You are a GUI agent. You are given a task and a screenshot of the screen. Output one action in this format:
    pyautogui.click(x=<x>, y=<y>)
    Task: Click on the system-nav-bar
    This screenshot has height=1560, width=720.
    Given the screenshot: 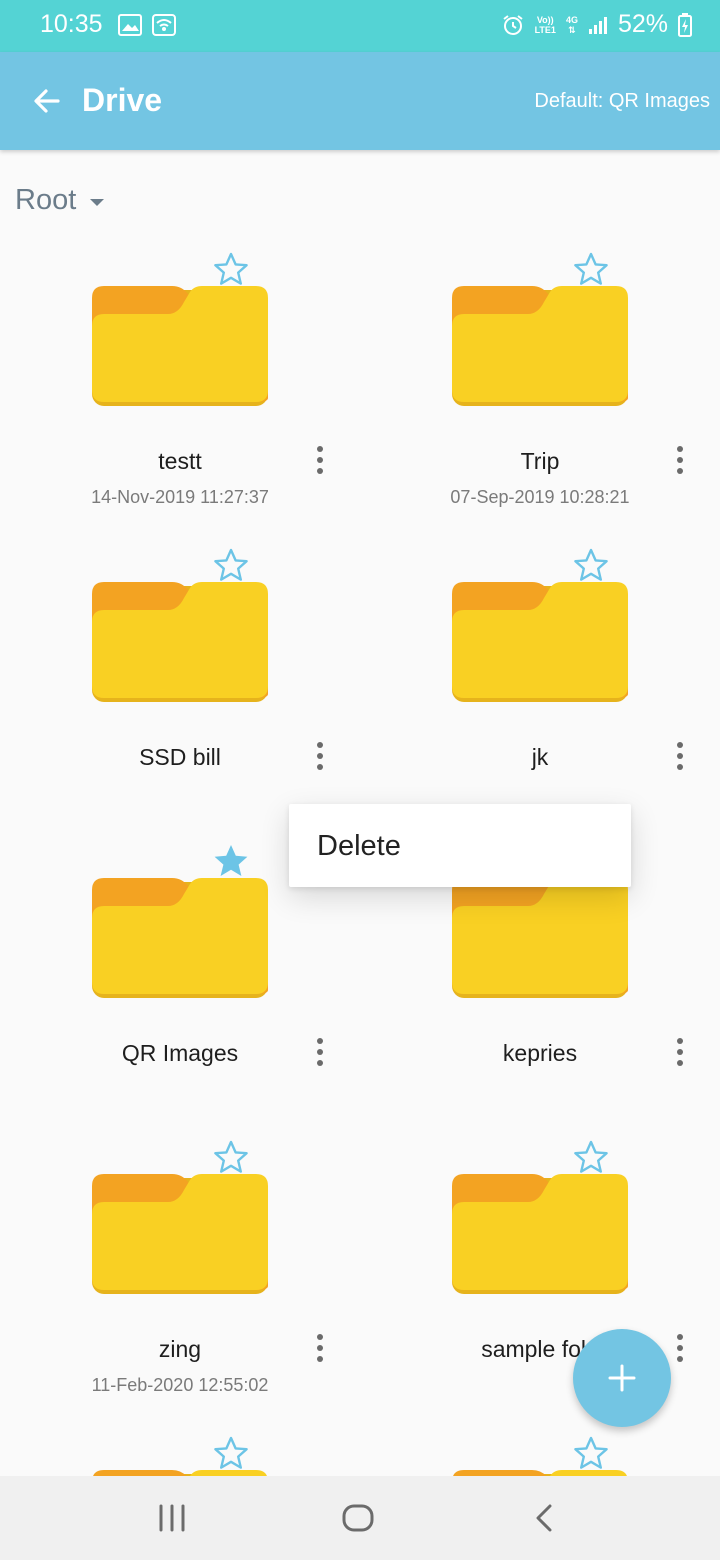 What is the action you would take?
    pyautogui.click(x=360, y=1518)
    